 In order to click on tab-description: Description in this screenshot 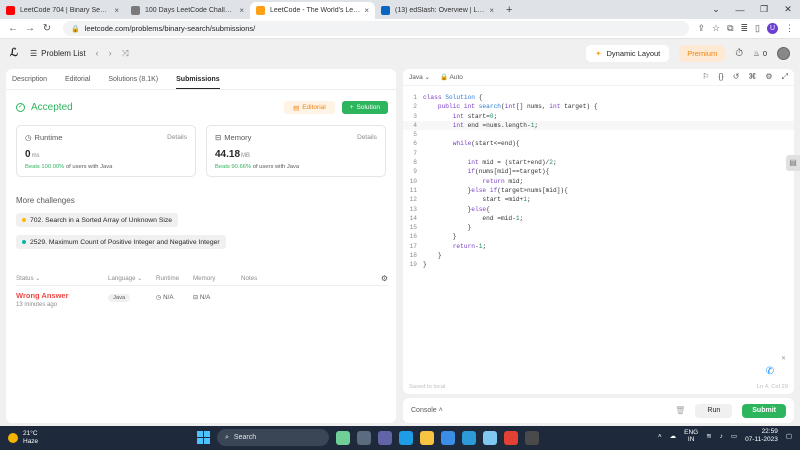, I will do `click(29, 79)`.